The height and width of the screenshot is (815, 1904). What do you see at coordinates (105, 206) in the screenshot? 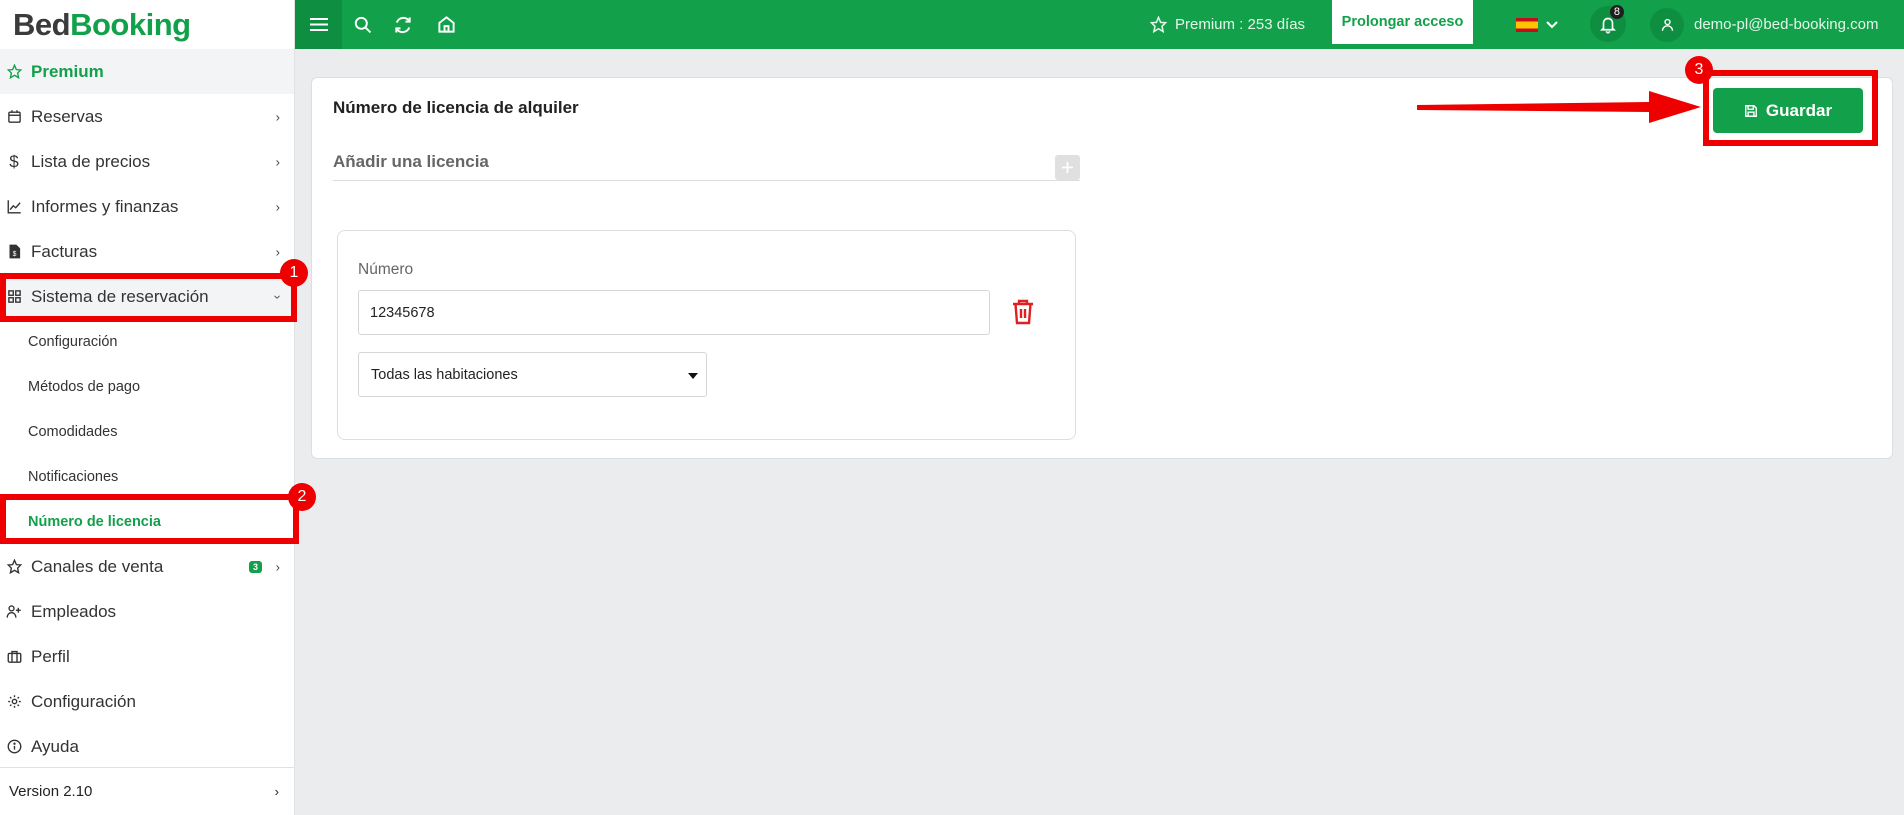
I see `sidebar-item-label: Informes y finanzas` at bounding box center [105, 206].